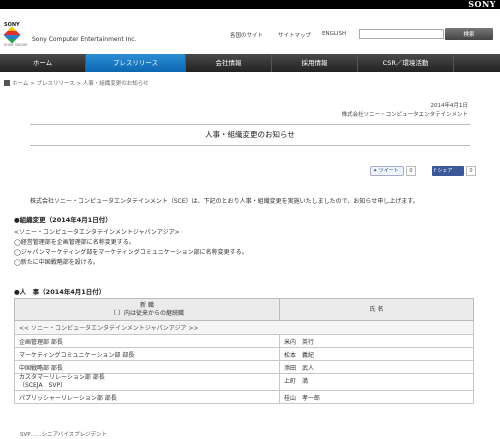 The width and height of the screenshot is (500, 439). What do you see at coordinates (147, 313) in the screenshot?
I see `header-new-post-note: 〔 〕内は従来からの継続職` at bounding box center [147, 313].